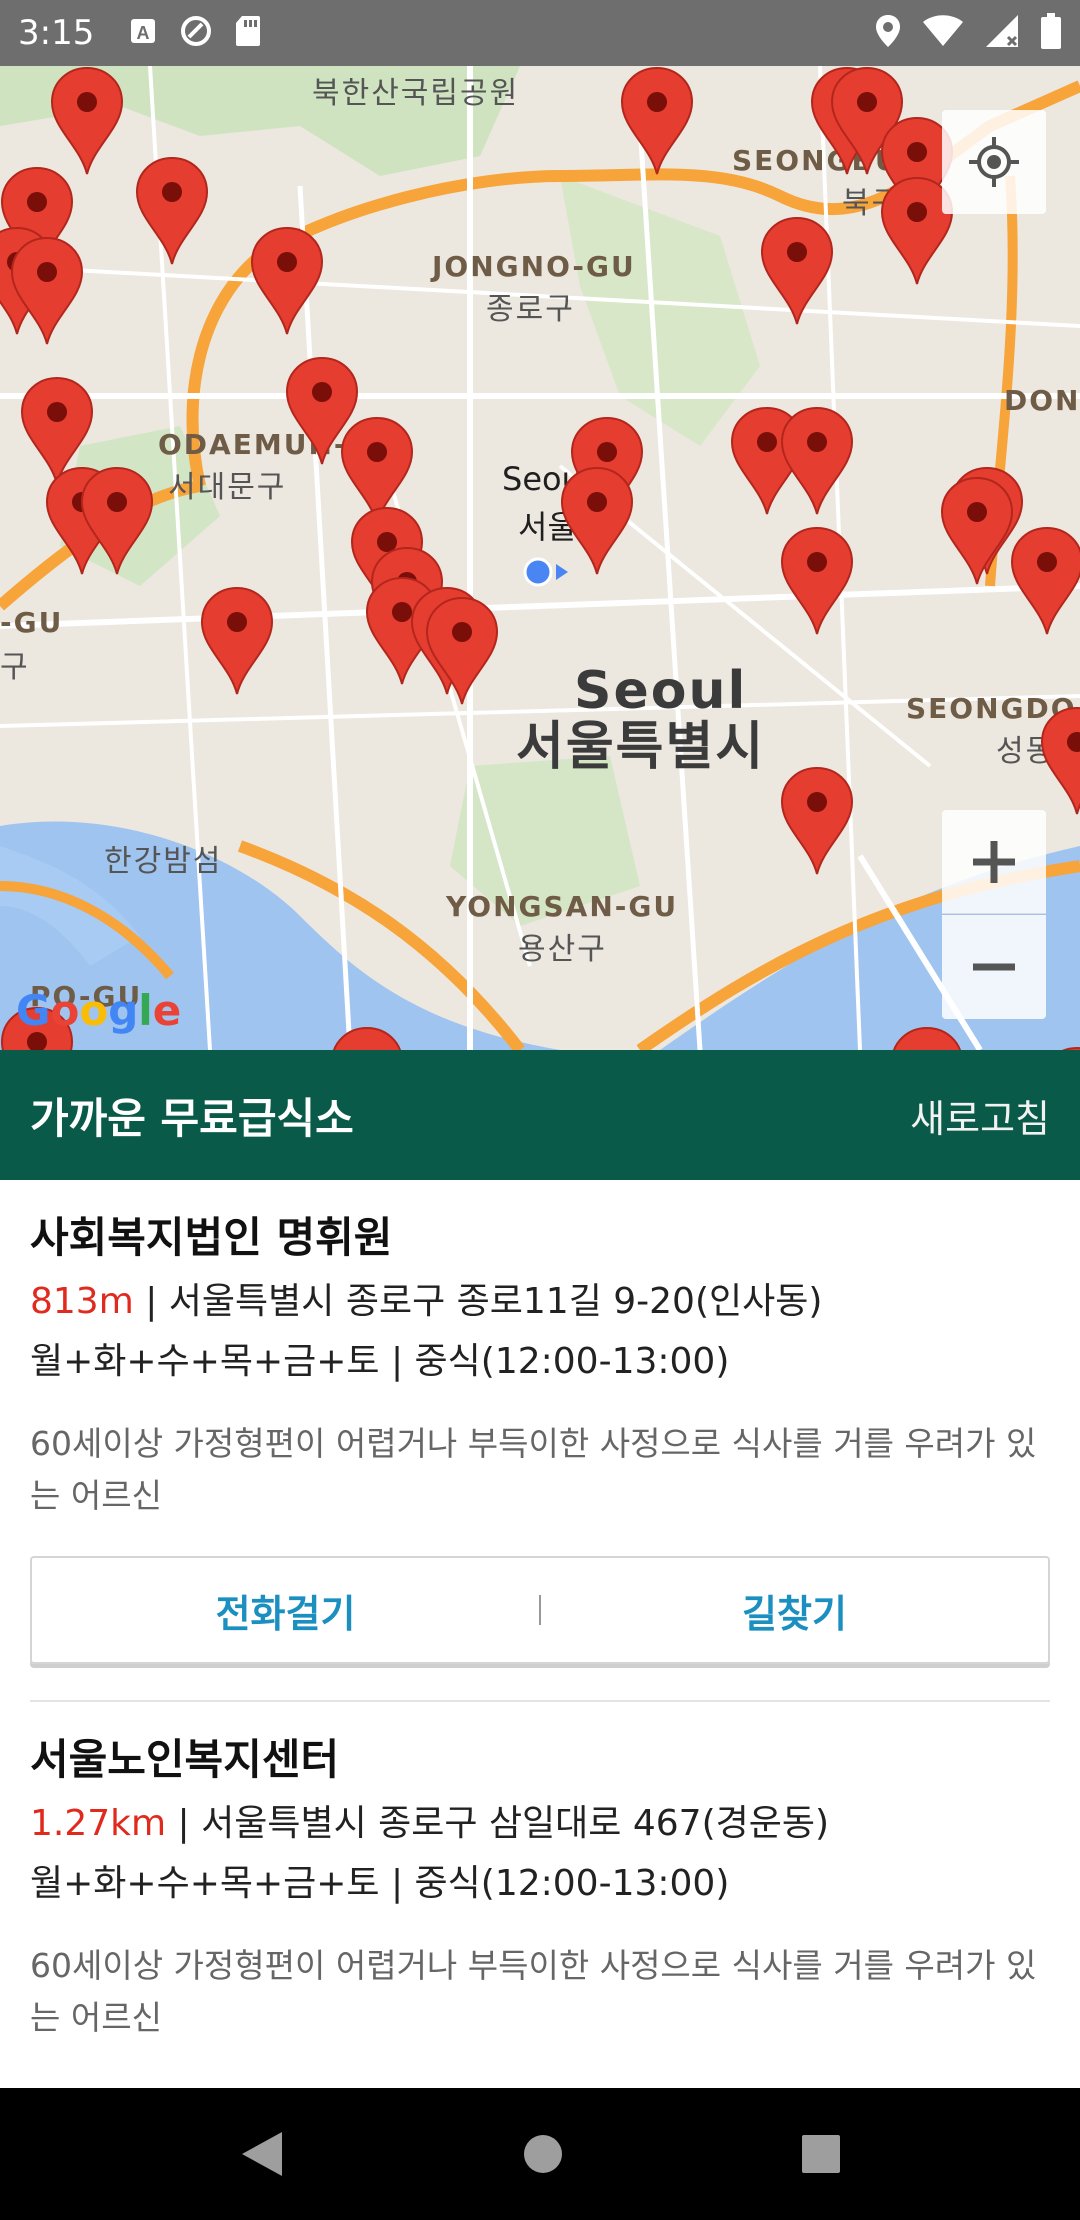 This screenshot has width=1080, height=2220. I want to click on map-label-gu-left: -GU, so click(32, 622).